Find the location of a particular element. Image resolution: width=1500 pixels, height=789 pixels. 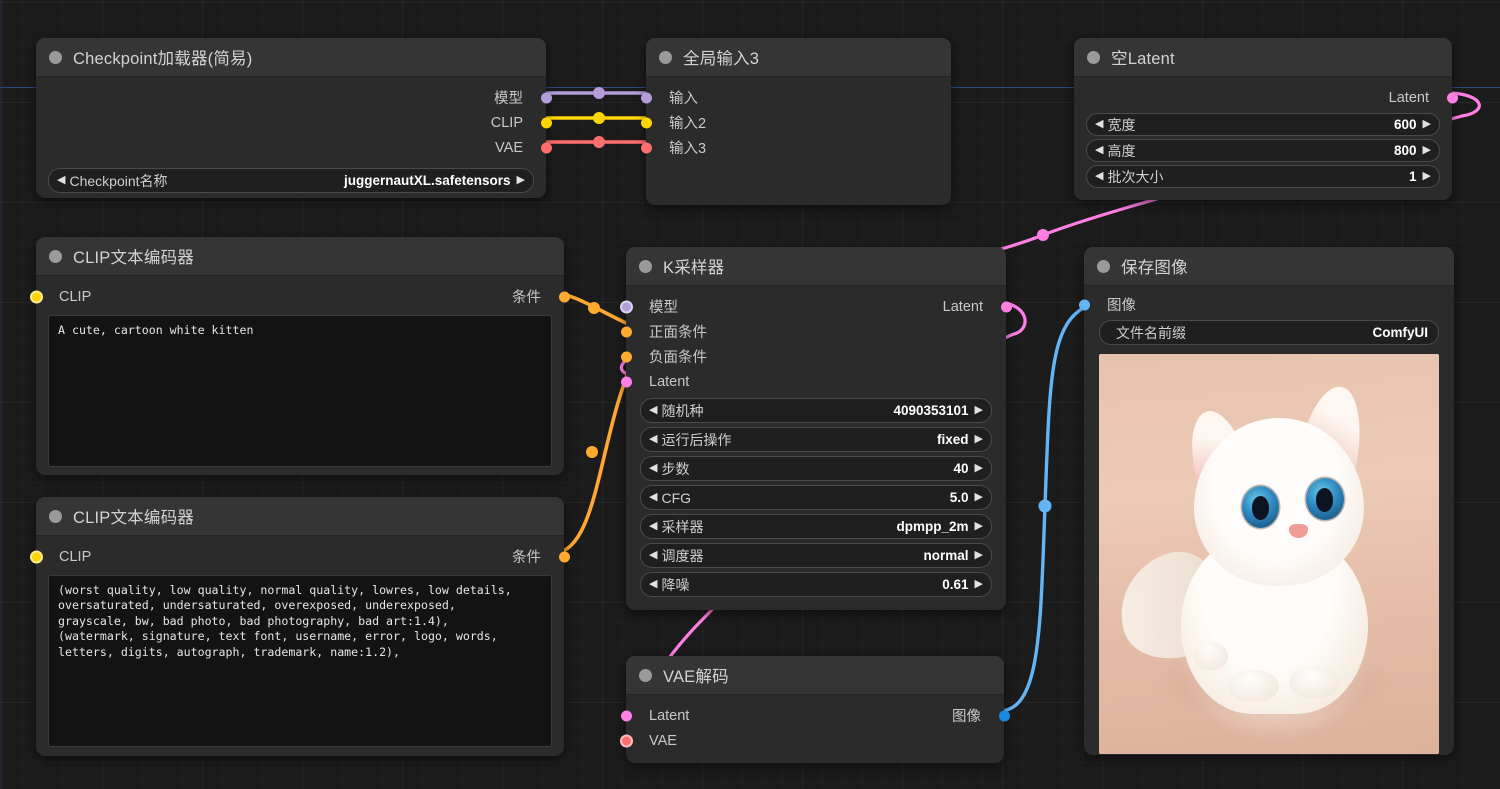

port-image is located at coordinates (1084, 304).